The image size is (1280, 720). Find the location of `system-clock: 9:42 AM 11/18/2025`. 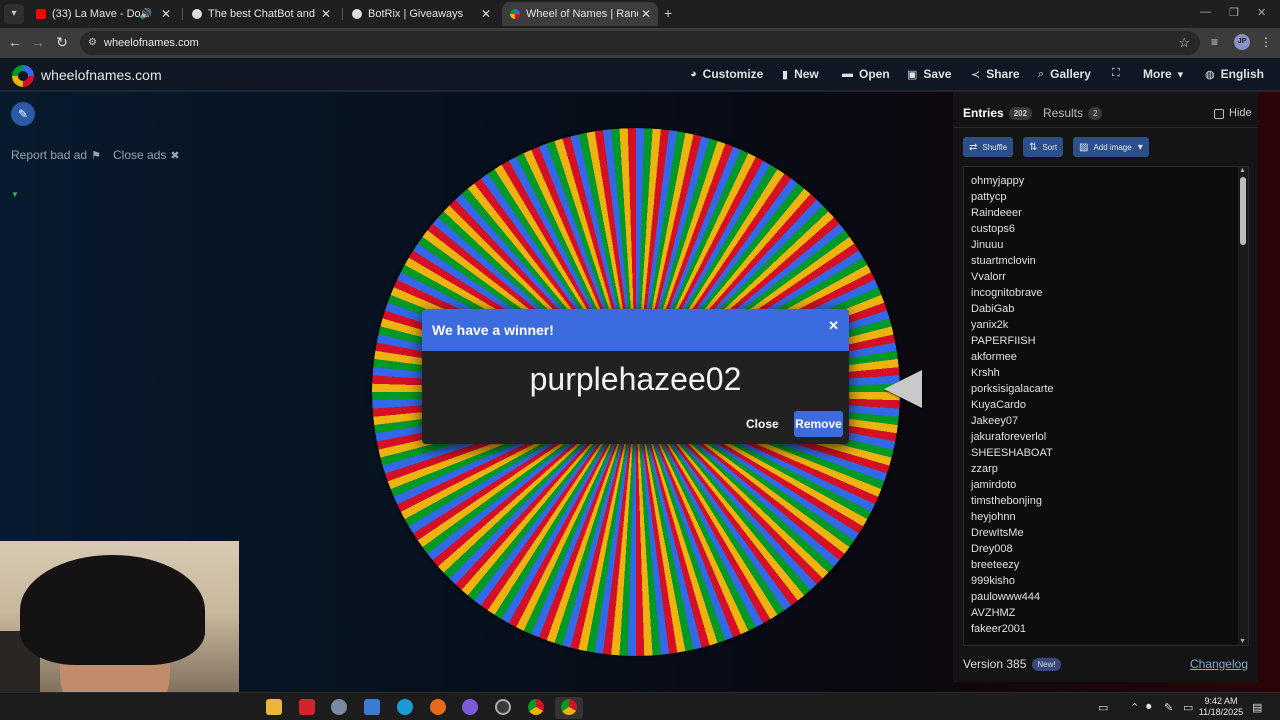

system-clock: 9:42 AM 11/18/2025 is located at coordinates (1221, 707).